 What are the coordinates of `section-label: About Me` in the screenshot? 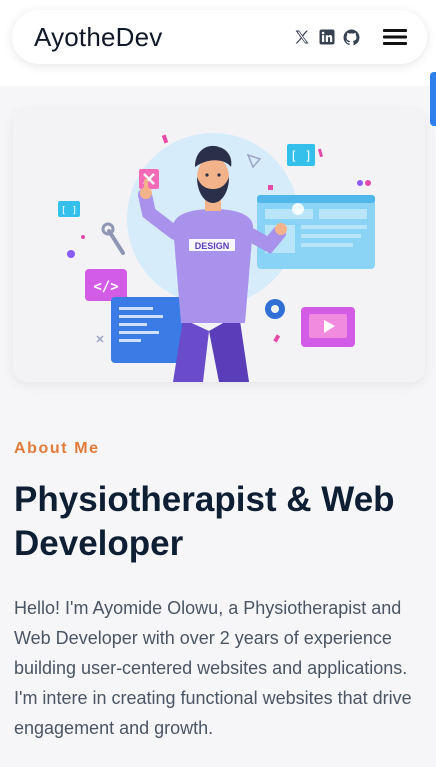 It's located at (57, 448).